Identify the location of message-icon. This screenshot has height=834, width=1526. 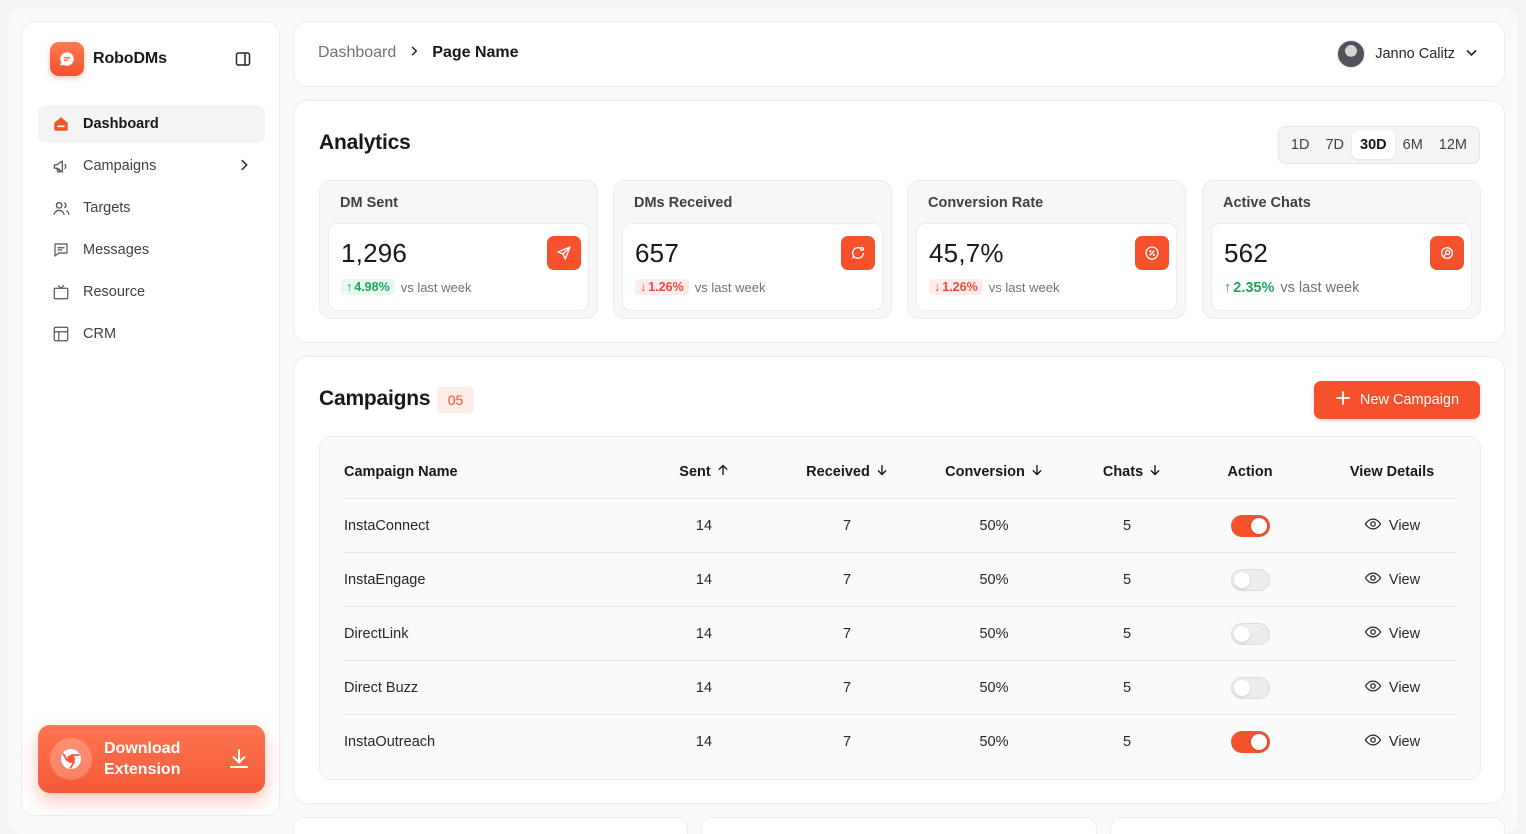
(61, 250).